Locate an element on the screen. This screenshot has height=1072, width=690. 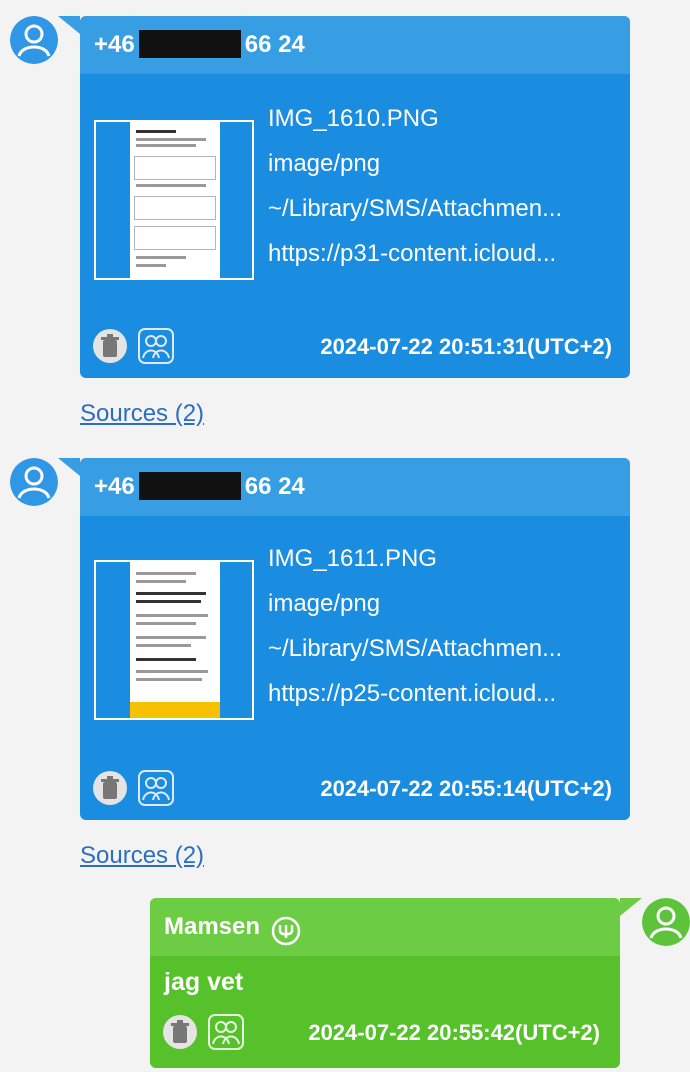
message-footer: 2024-07-22 20:55:14(UTC+2) is located at coordinates (355, 790).